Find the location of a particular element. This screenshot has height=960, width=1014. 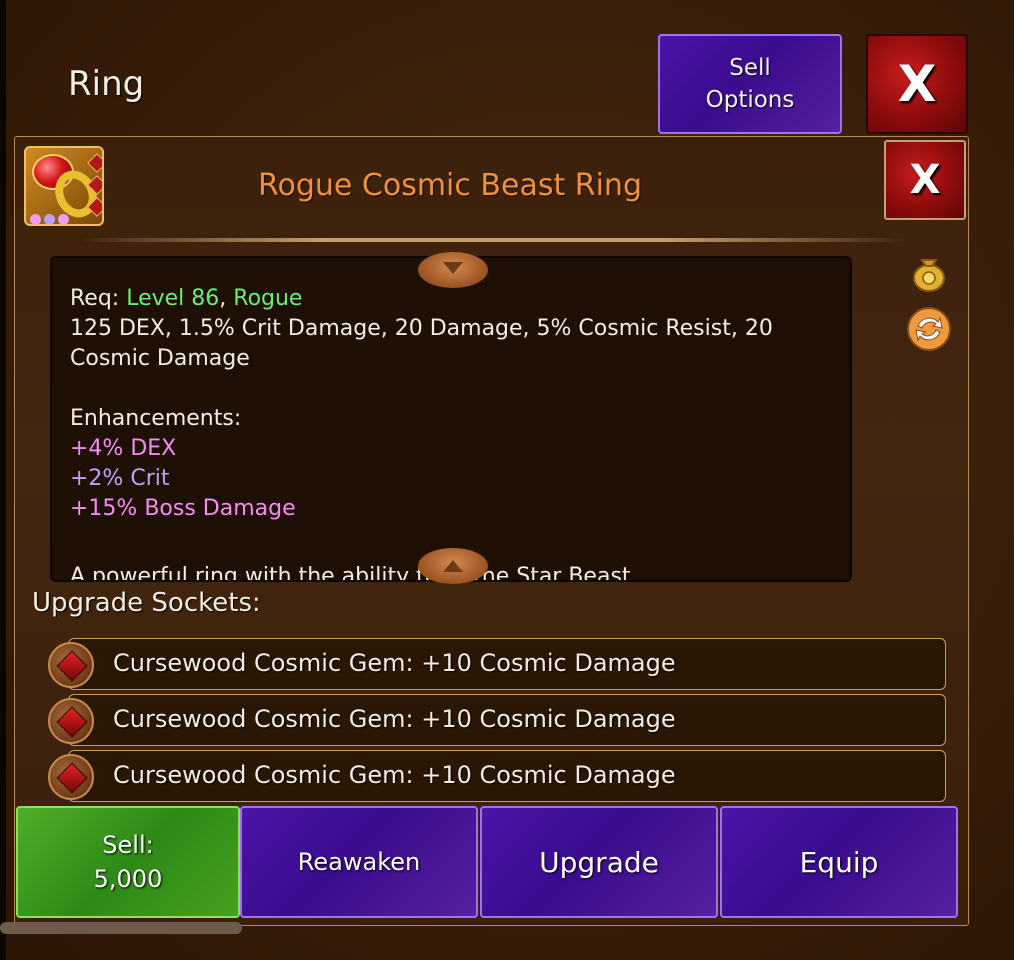

close-screen-button: X is located at coordinates (917, 84).